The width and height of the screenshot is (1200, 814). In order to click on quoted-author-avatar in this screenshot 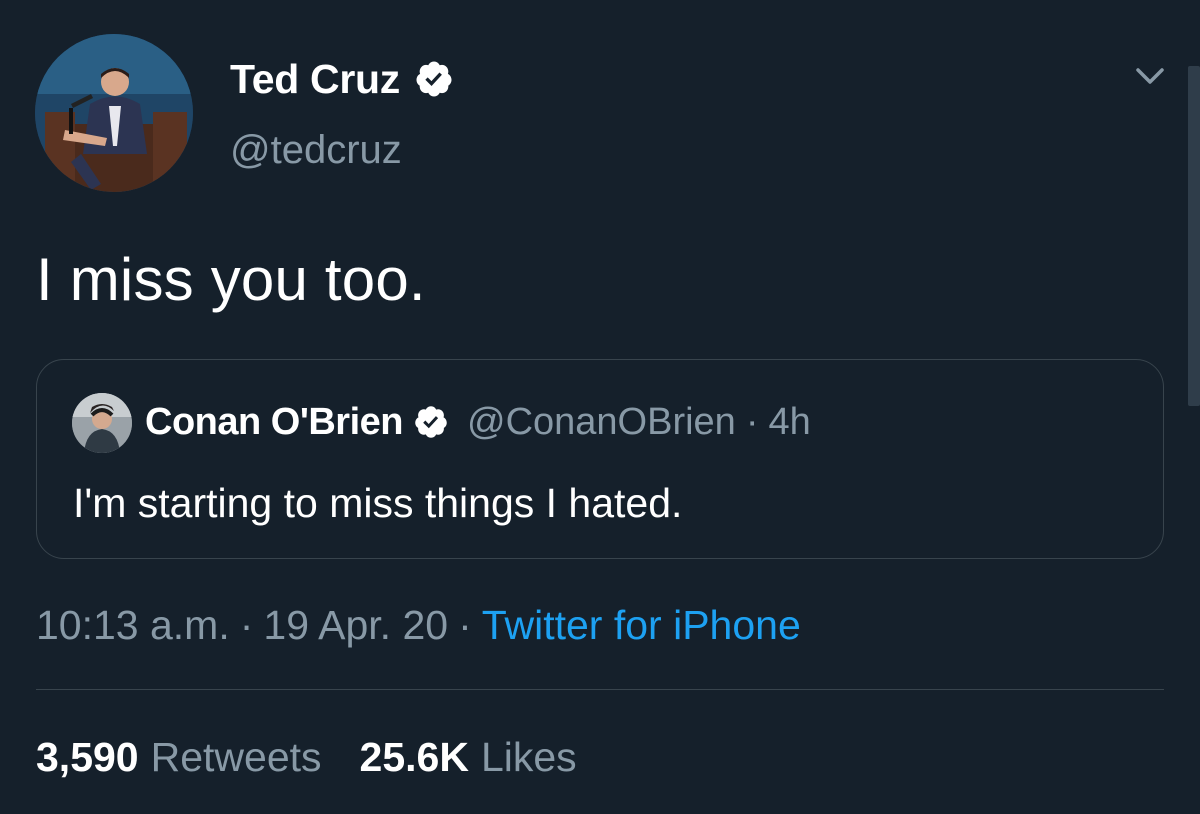, I will do `click(102, 423)`.